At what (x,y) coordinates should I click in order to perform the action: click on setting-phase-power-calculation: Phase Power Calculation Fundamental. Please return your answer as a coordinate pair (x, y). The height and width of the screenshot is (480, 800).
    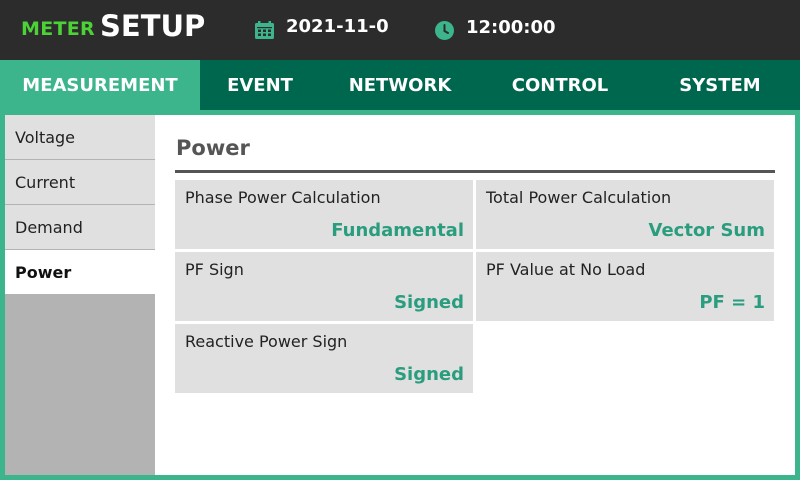
    Looking at the image, I should click on (324, 214).